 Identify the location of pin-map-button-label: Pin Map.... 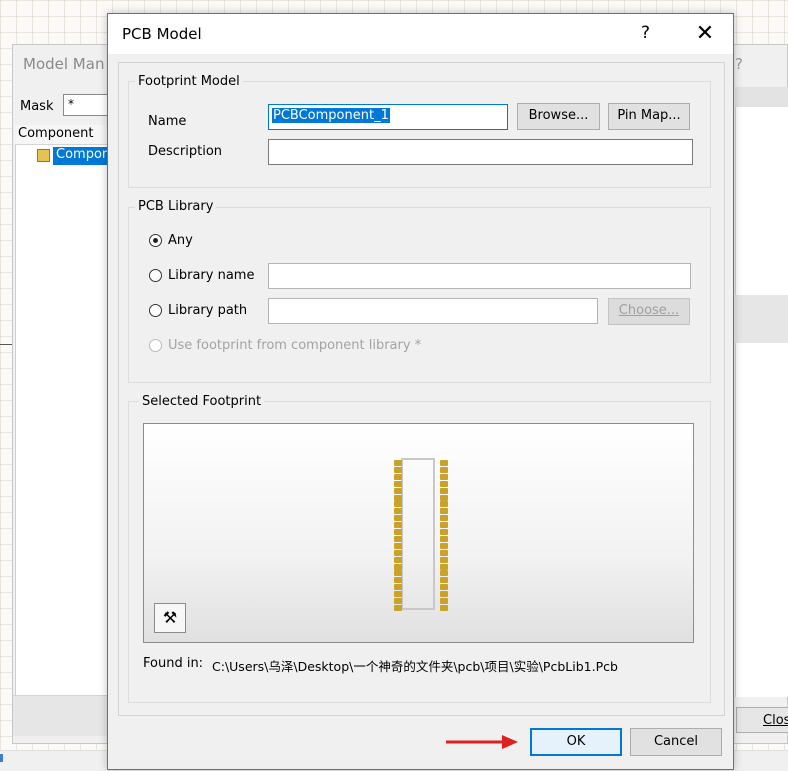
(649, 115).